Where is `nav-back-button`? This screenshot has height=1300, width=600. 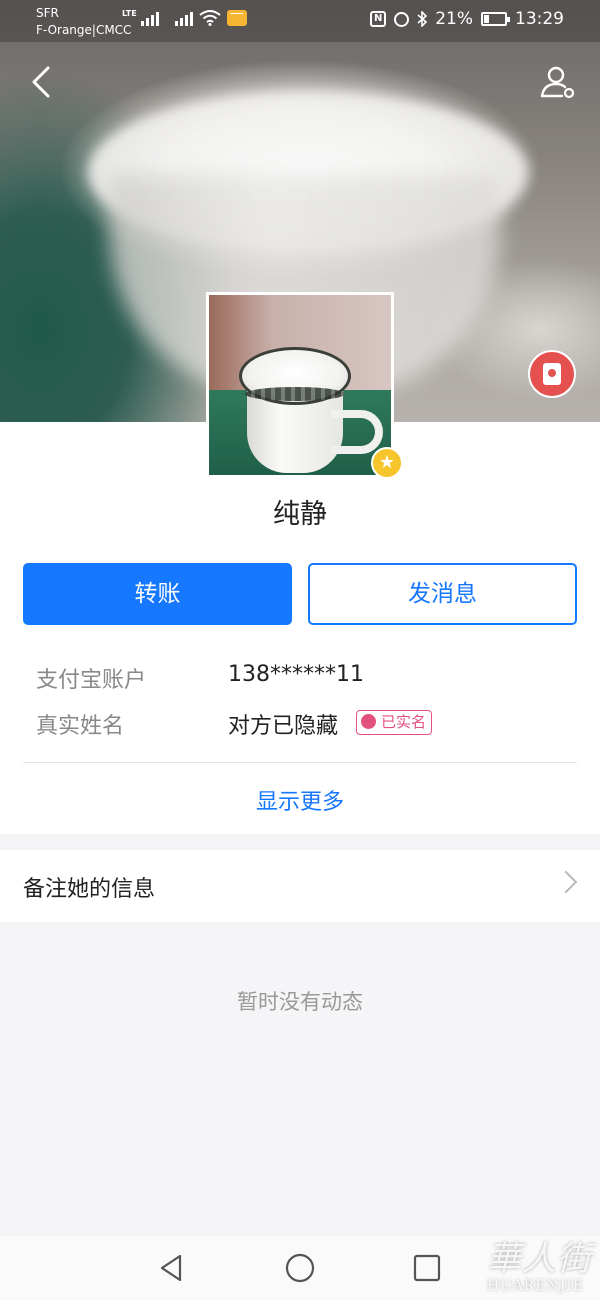
nav-back-button is located at coordinates (172, 1268).